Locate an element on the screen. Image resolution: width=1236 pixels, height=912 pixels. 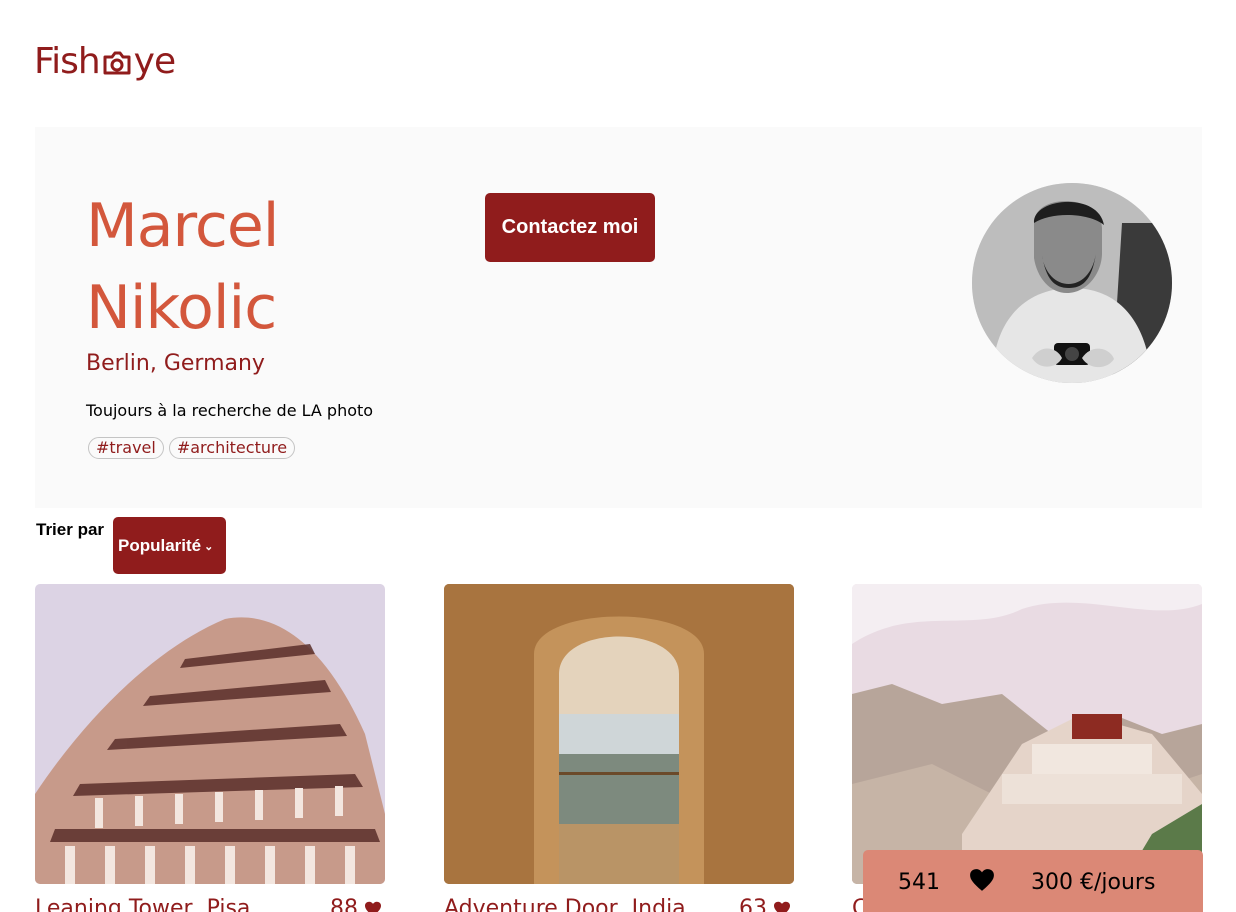
sort-selected-value: Popularité is located at coordinates (160, 545).